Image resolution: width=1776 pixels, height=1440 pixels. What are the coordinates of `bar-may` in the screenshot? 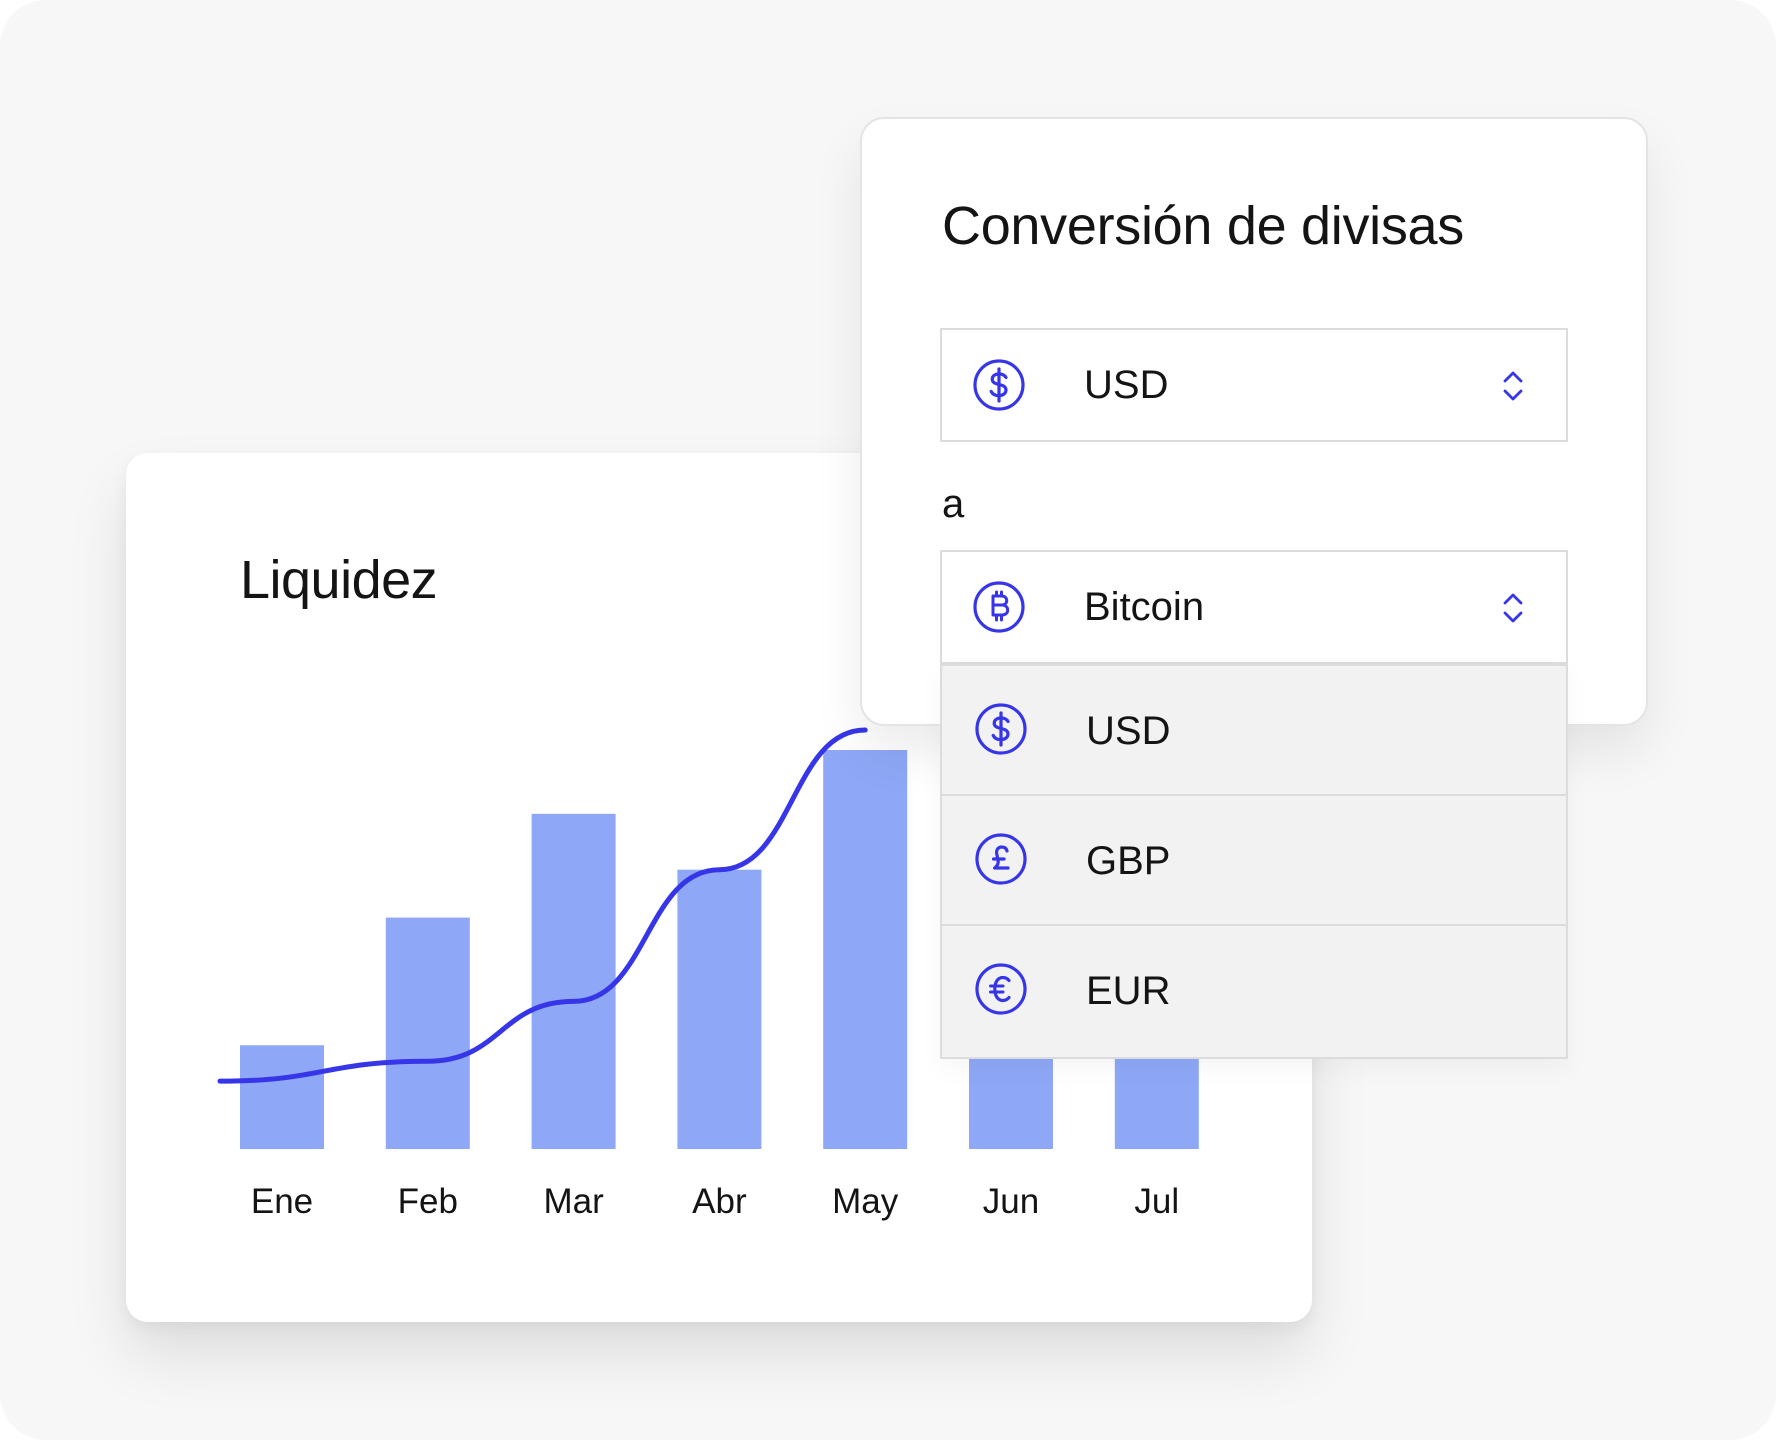 It's located at (865, 949).